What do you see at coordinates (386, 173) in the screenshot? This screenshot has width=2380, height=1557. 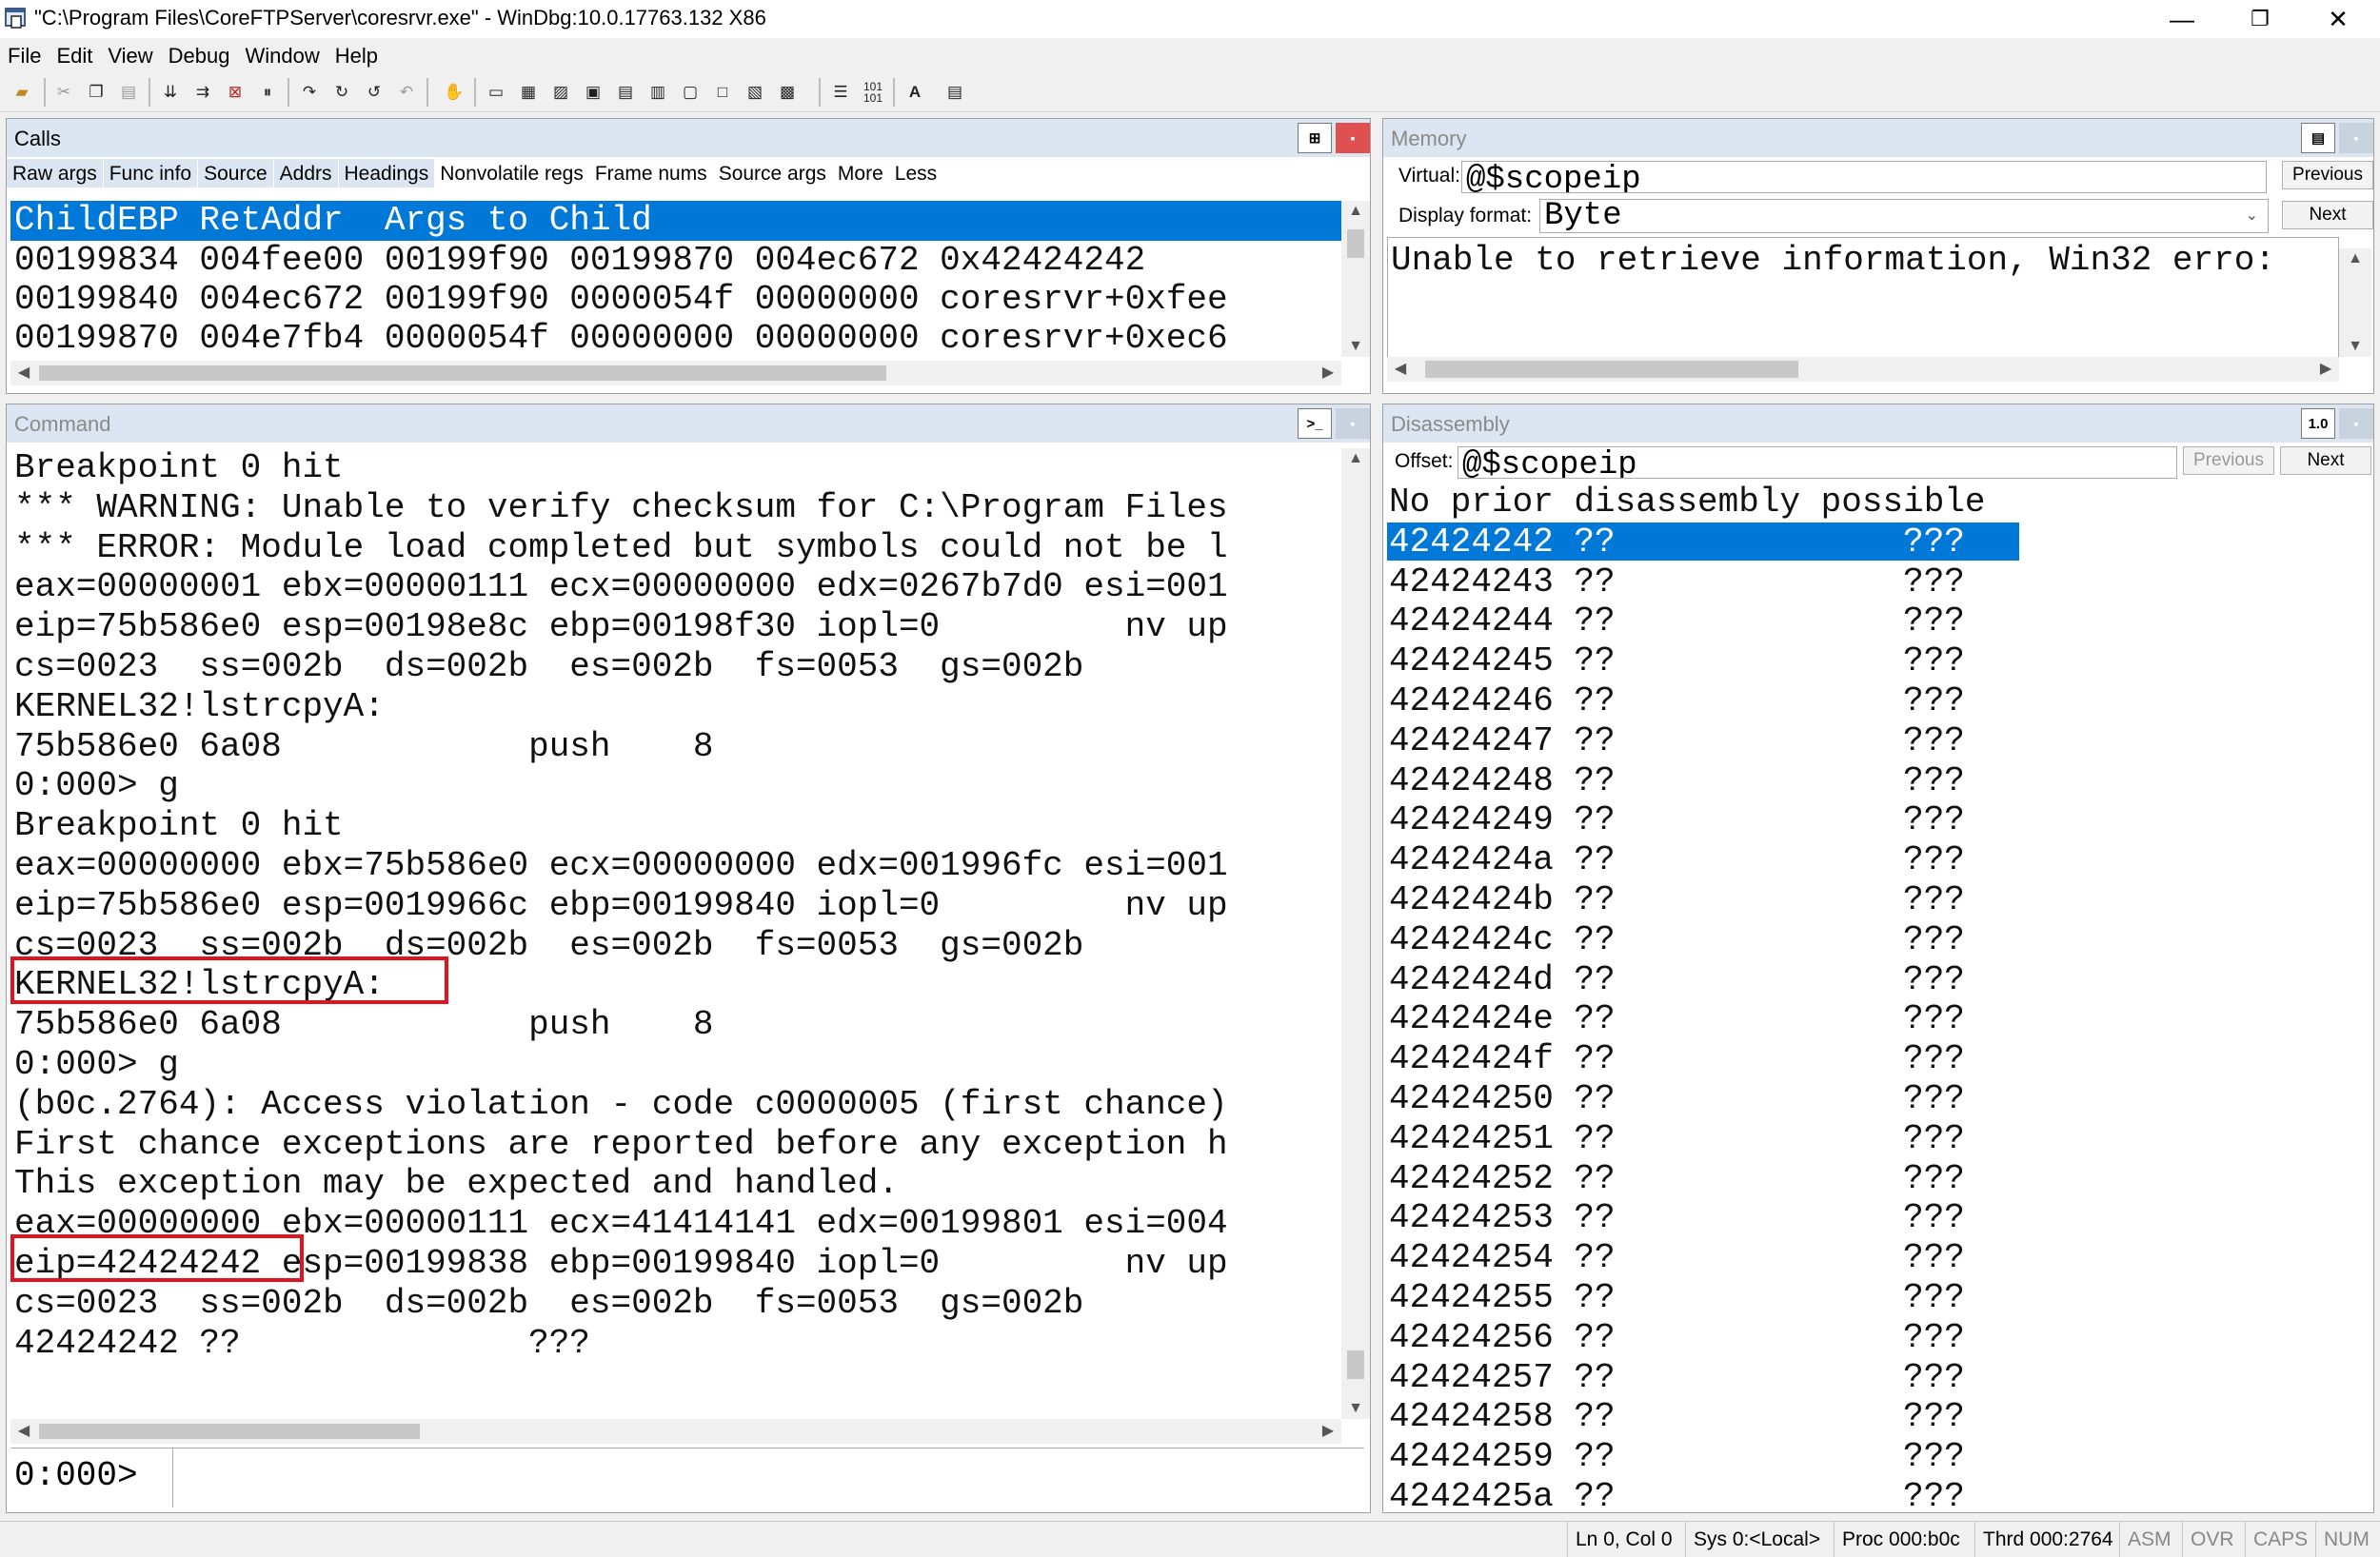 I see `tab-headings: Headings` at bounding box center [386, 173].